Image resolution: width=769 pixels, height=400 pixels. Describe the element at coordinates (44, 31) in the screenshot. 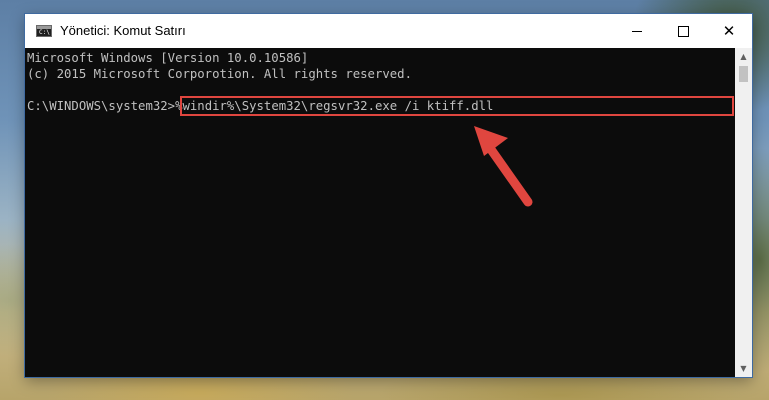

I see `cmd-icon: C:\` at that location.